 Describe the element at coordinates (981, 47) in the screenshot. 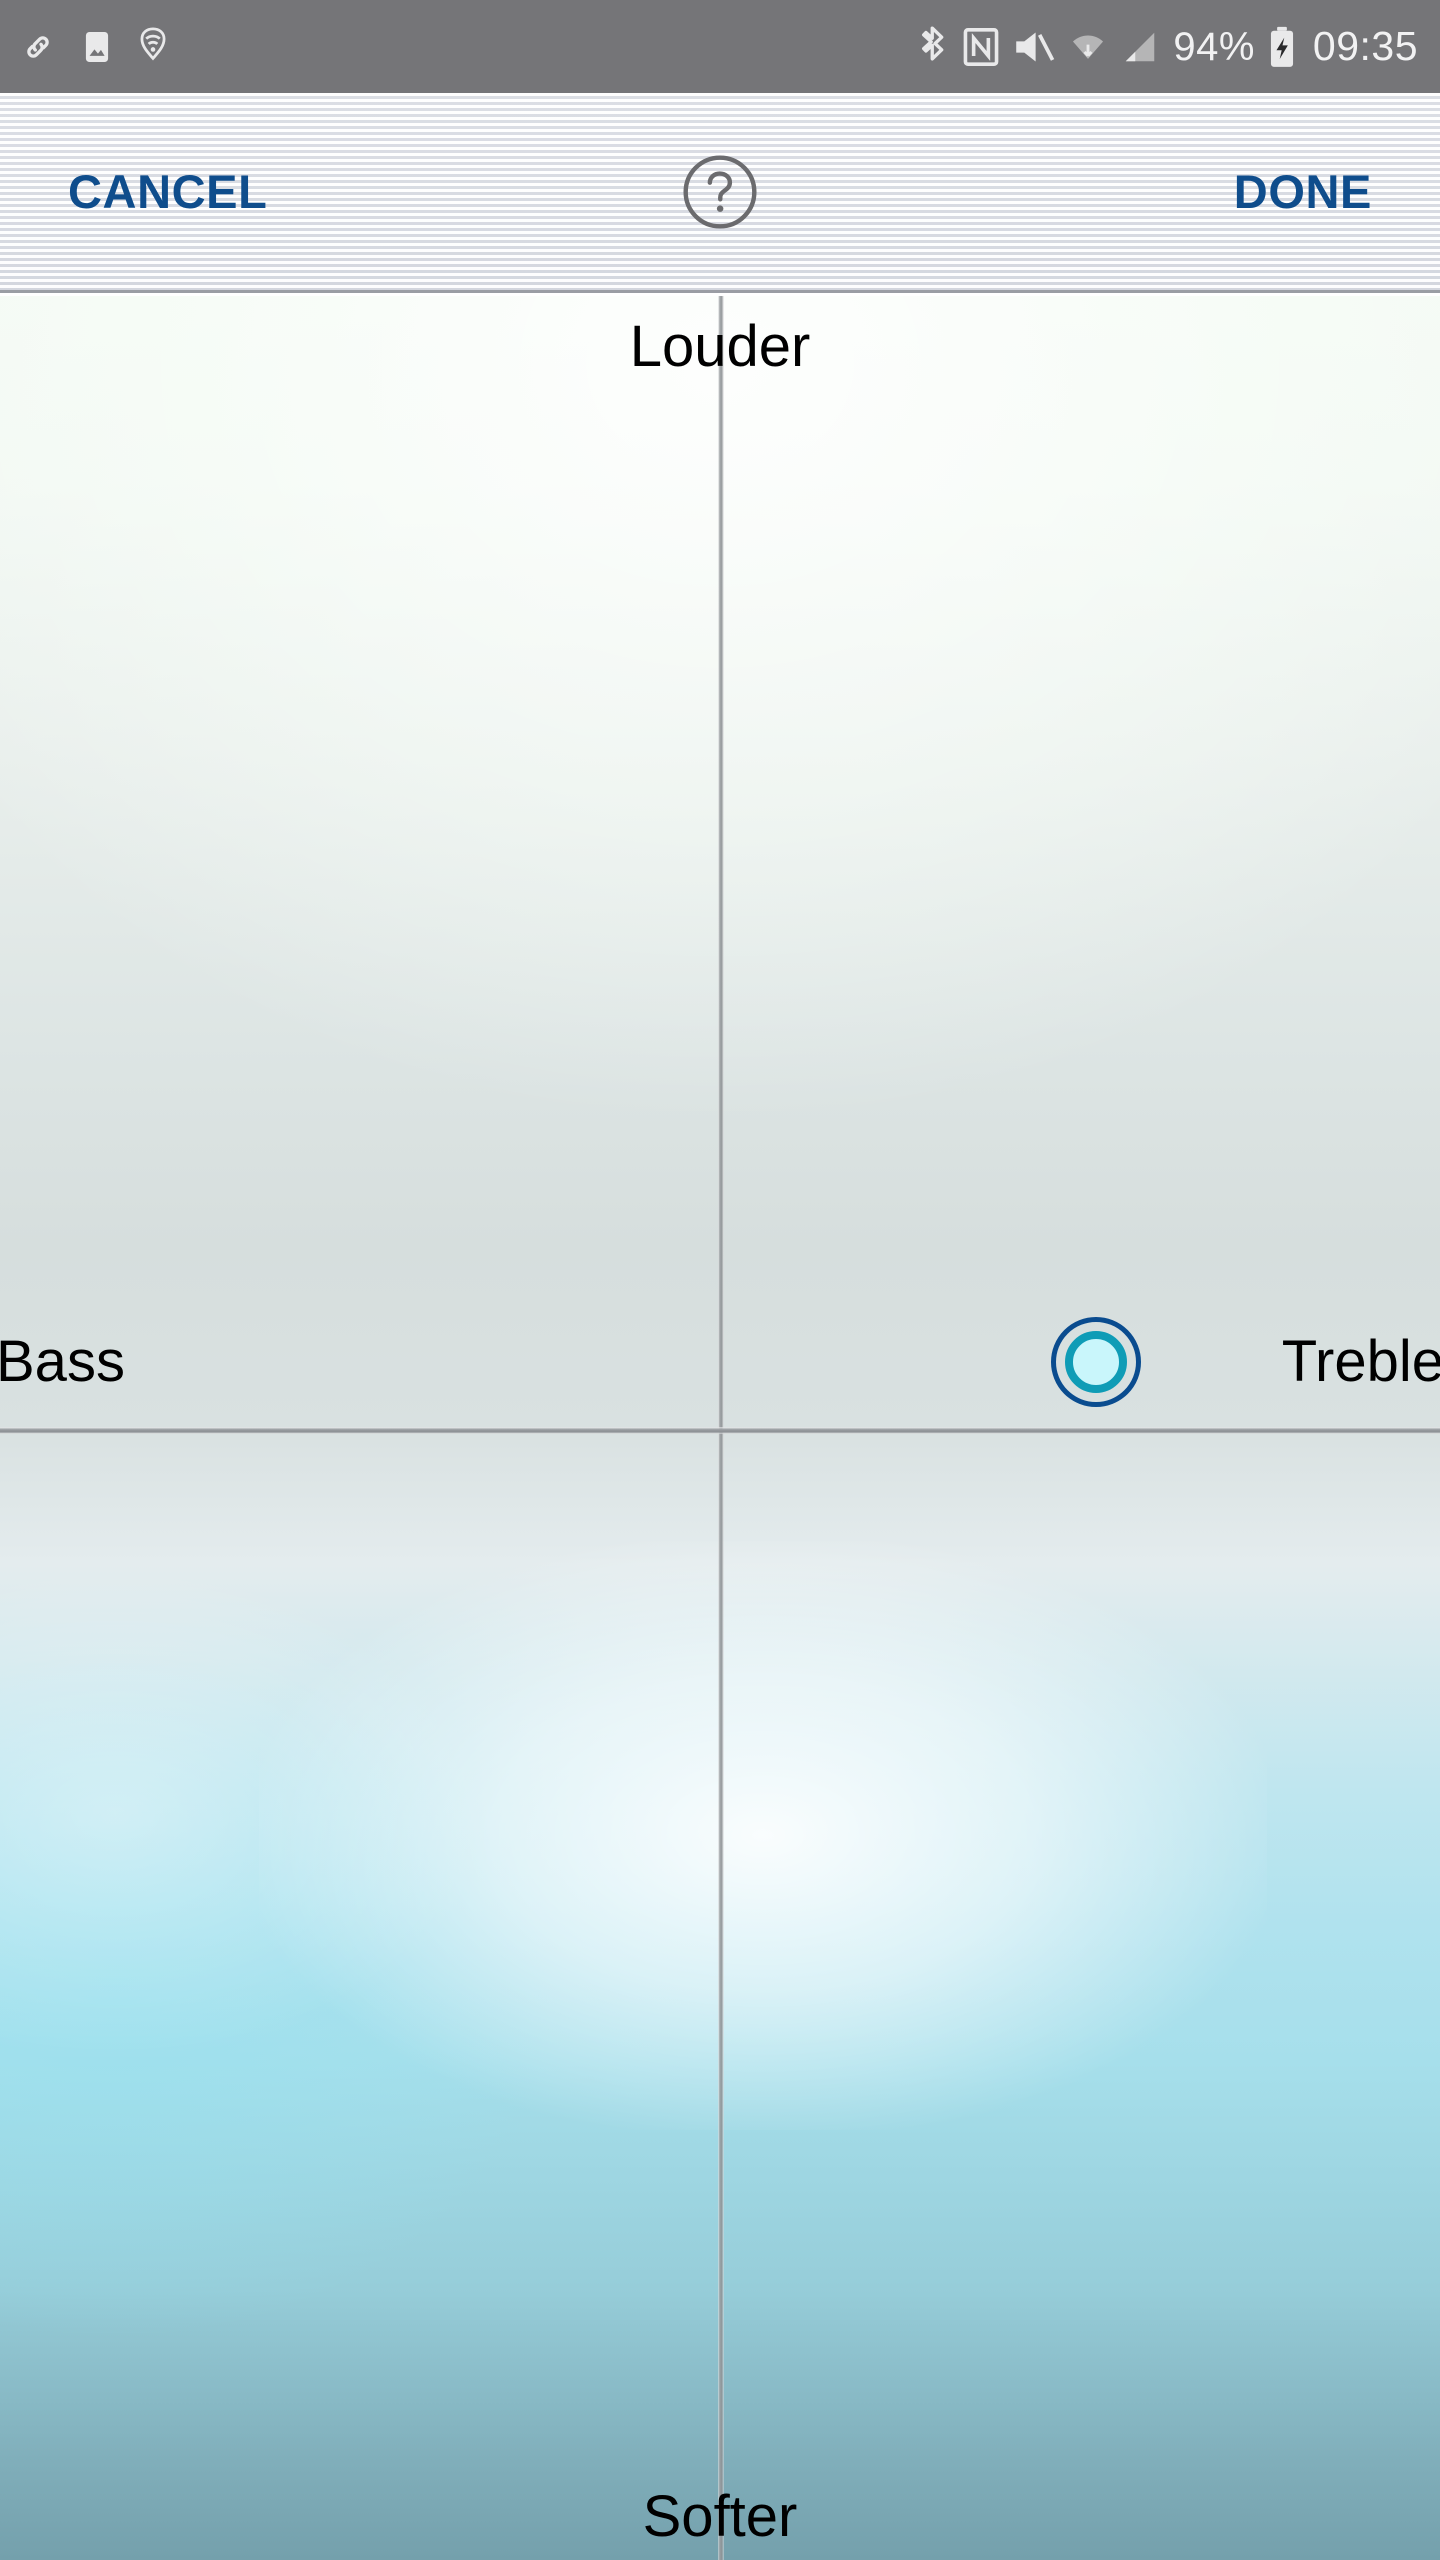

I see `nfc-icon` at that location.